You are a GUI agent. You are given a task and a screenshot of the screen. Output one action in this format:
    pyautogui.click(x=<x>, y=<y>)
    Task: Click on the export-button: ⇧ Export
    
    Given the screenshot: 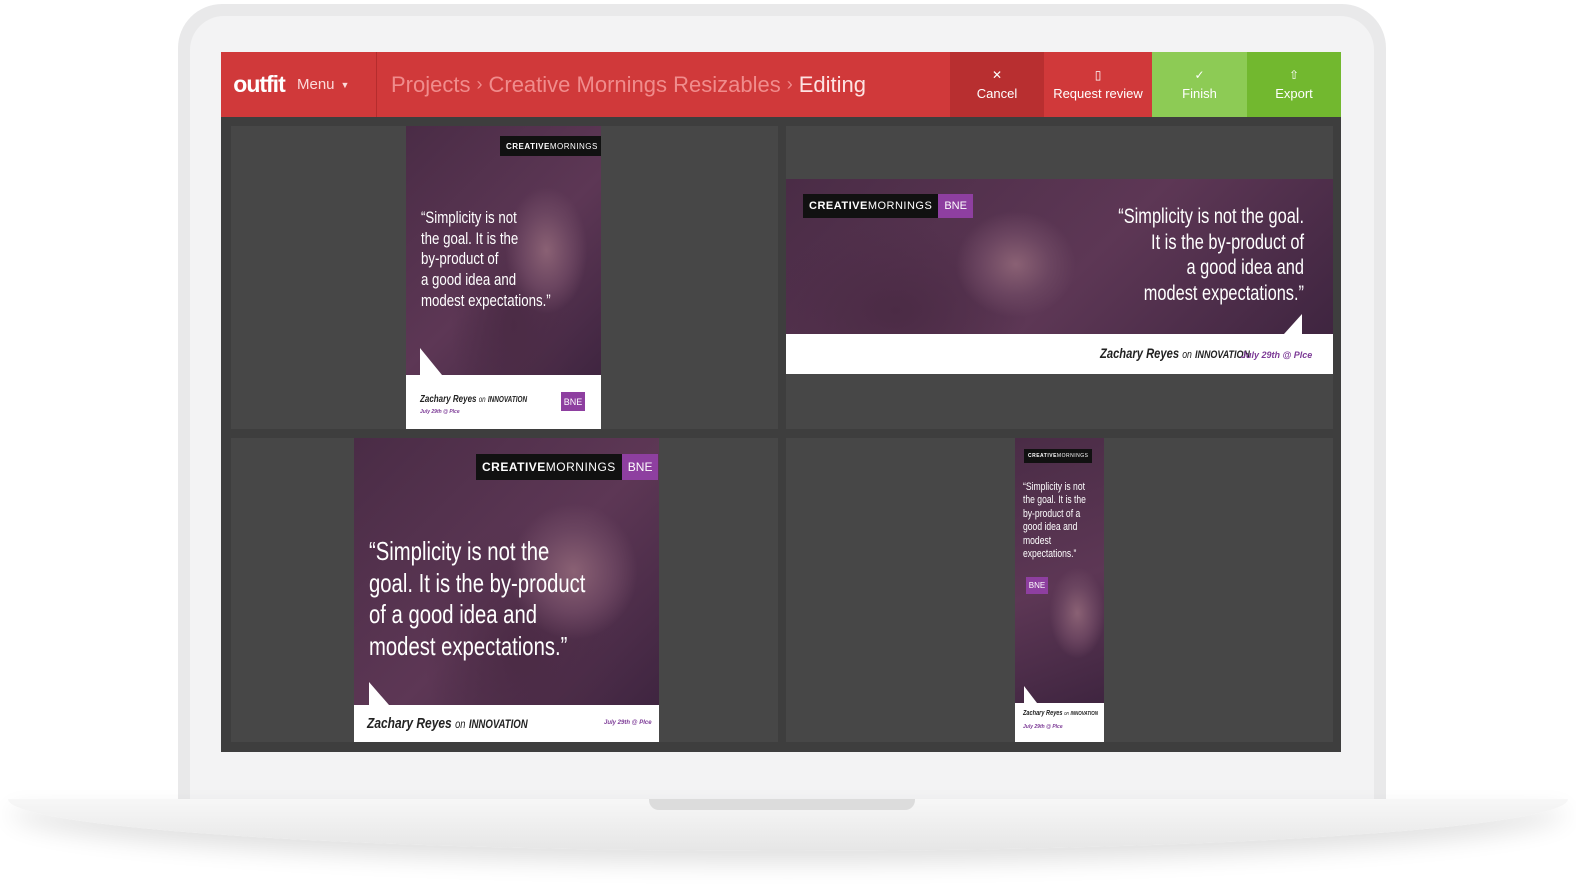 What is the action you would take?
    pyautogui.click(x=1294, y=84)
    